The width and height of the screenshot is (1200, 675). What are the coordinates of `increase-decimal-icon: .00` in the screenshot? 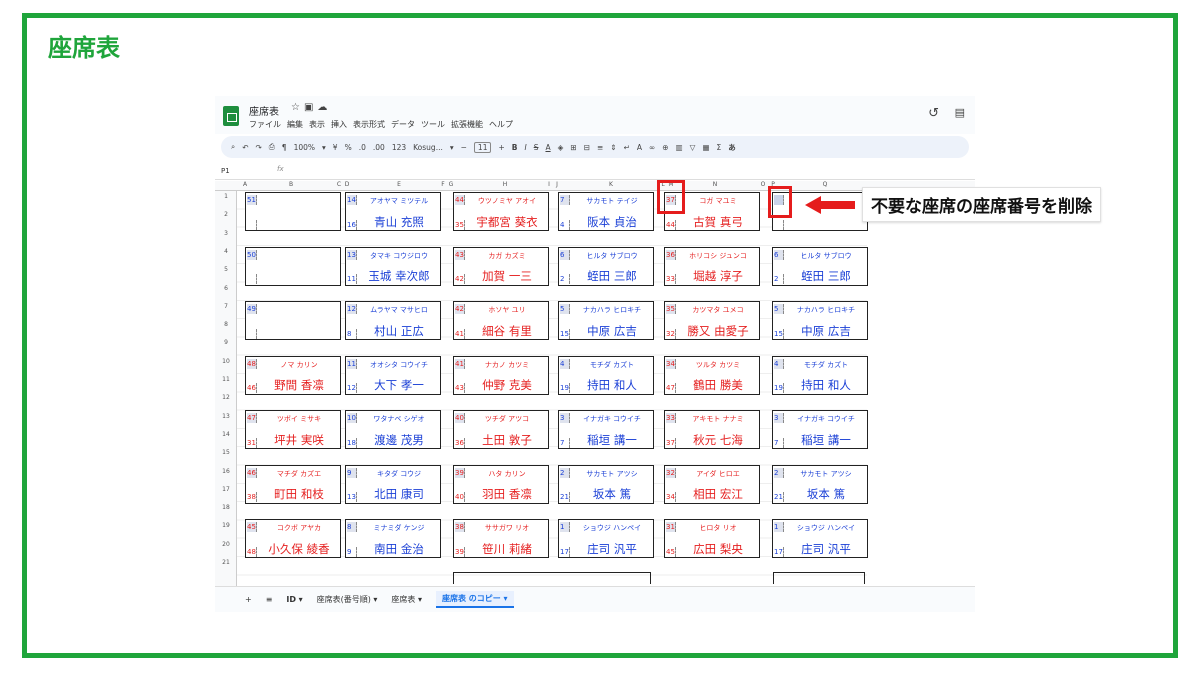 It's located at (379, 147).